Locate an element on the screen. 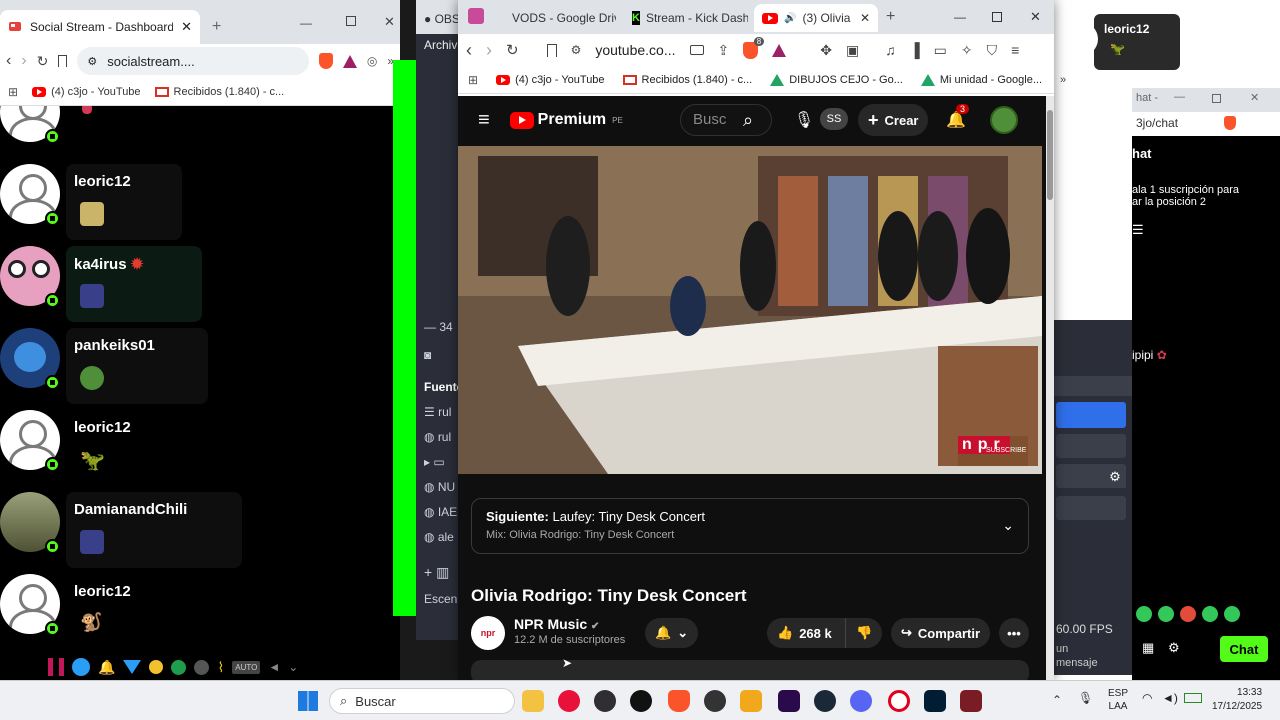  photoshop-icon is located at coordinates (935, 701).